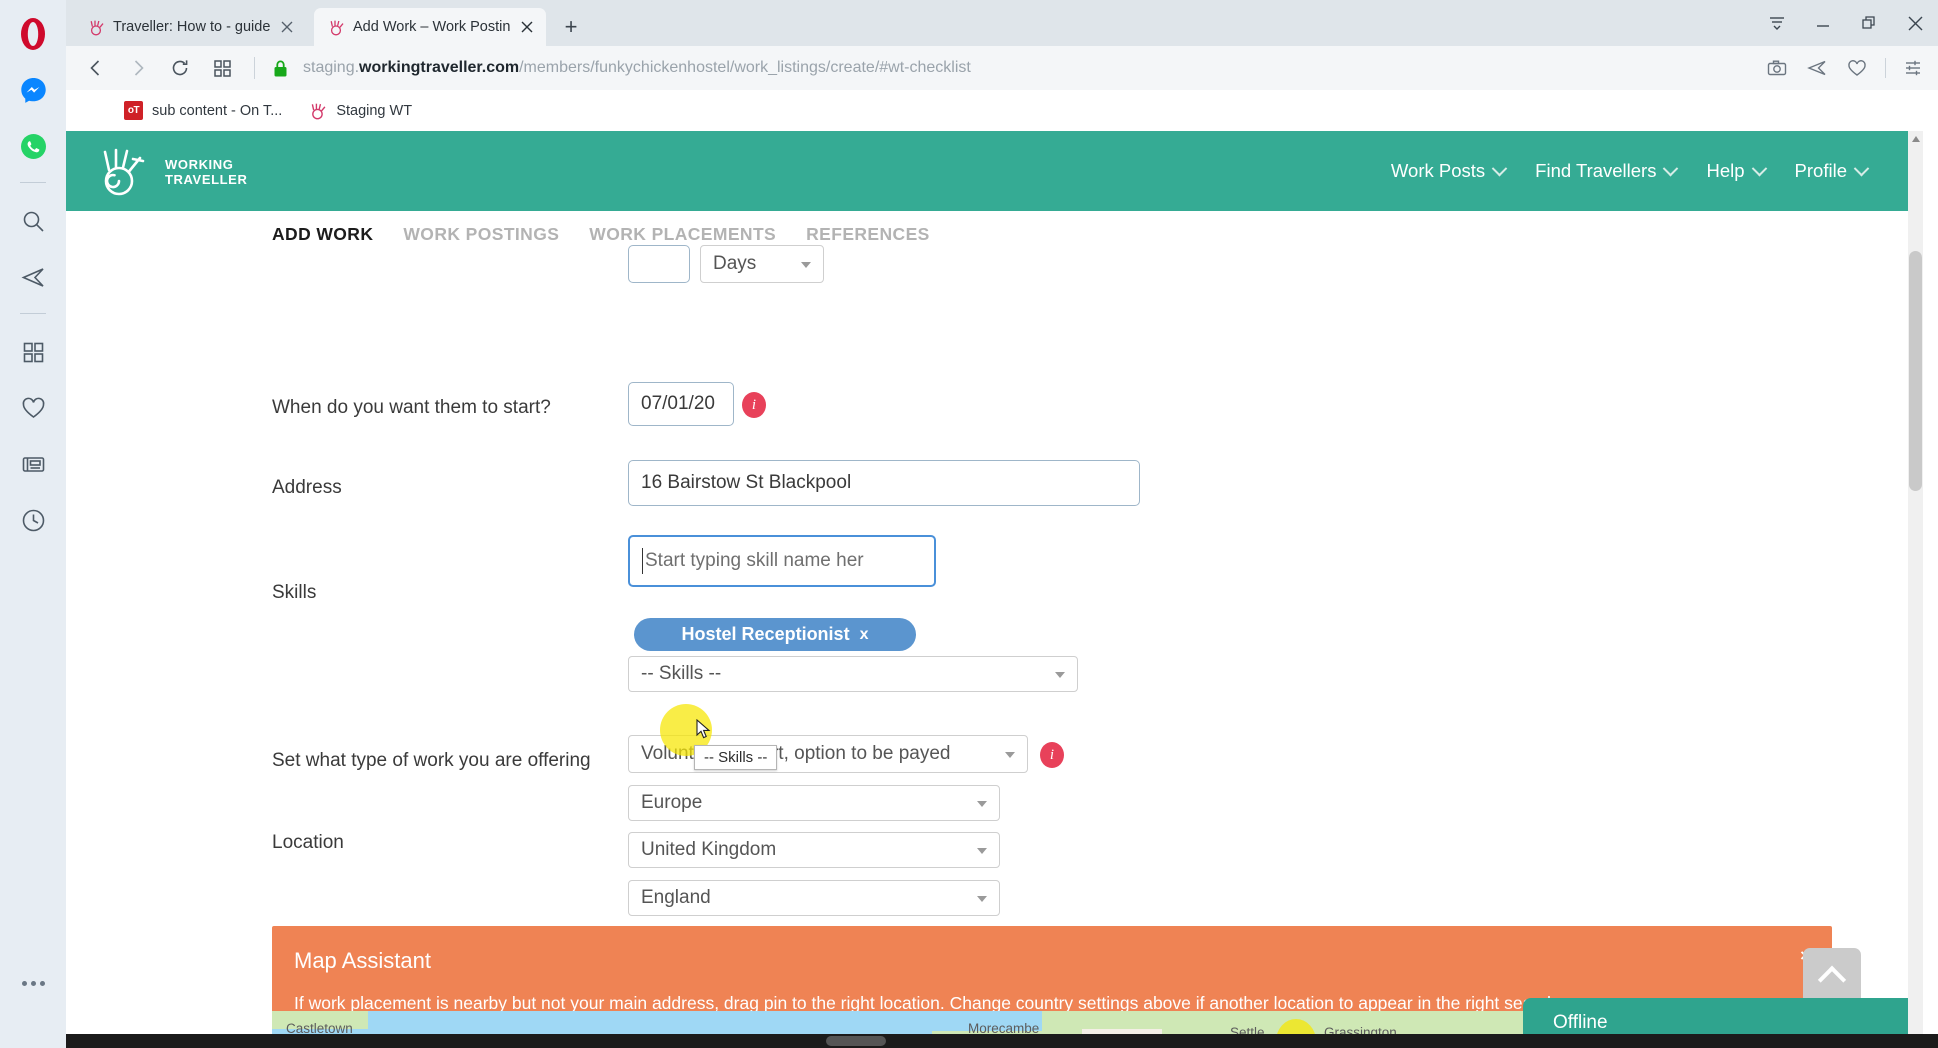  I want to click on browser-tab-1-title: Traveller: How to - guides -, so click(191, 27).